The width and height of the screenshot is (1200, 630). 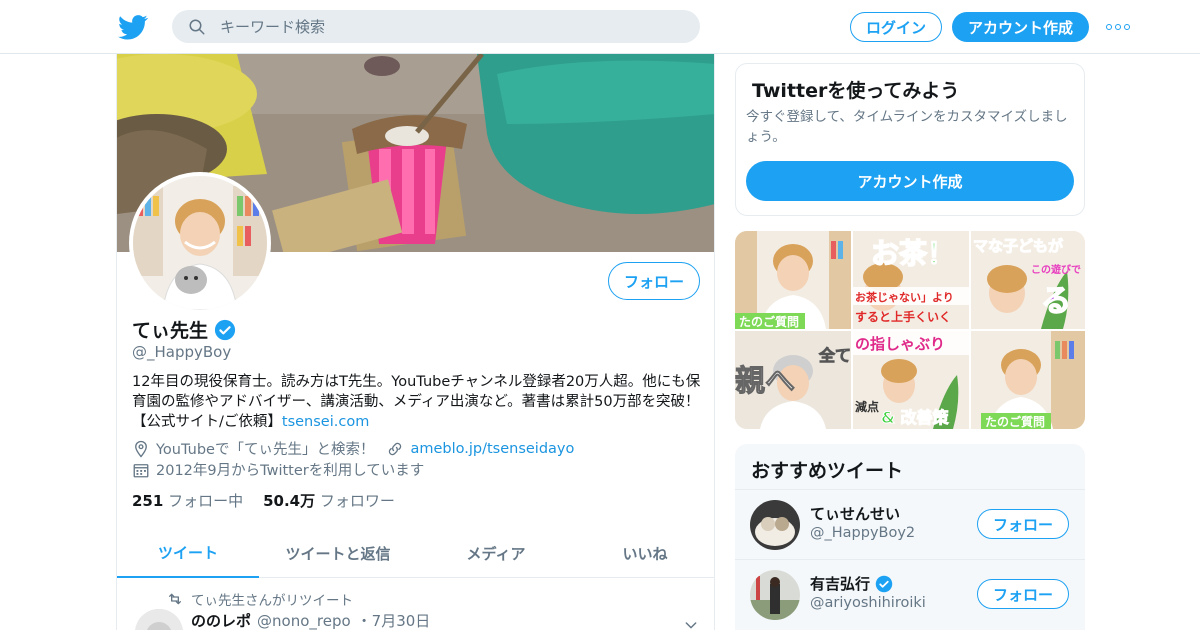 I want to click on media-thumbnail: お茶！ お茶じゃない」より すると上手くいく, so click(x=911, y=280).